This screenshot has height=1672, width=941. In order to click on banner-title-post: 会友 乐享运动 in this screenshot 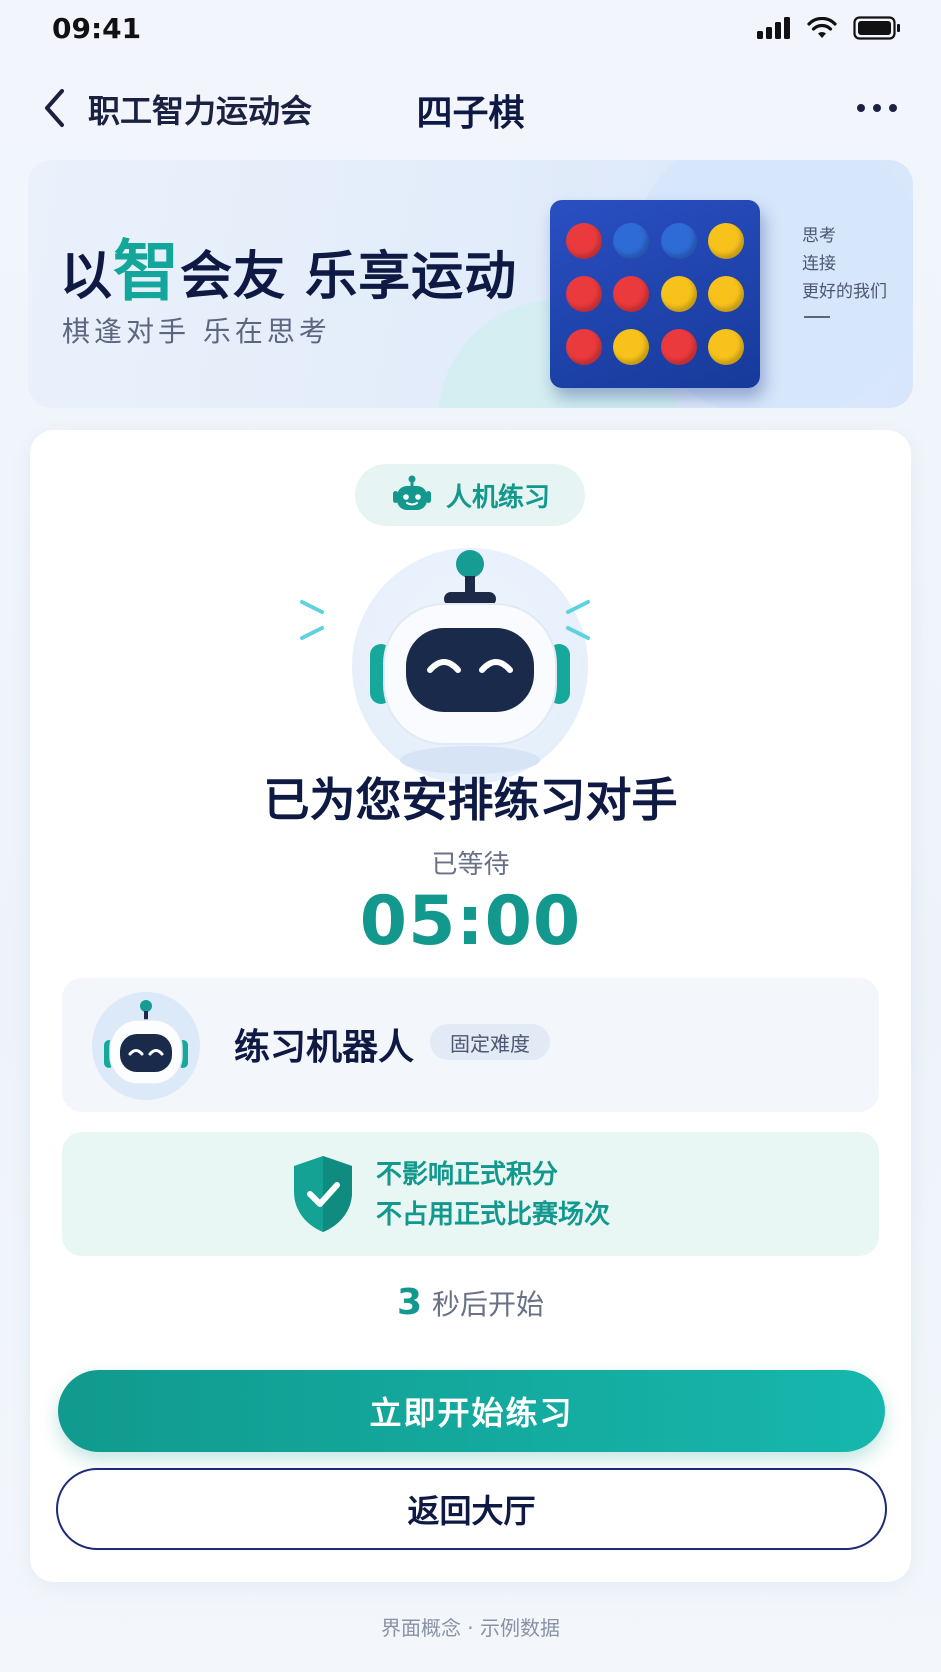, I will do `click(349, 277)`.